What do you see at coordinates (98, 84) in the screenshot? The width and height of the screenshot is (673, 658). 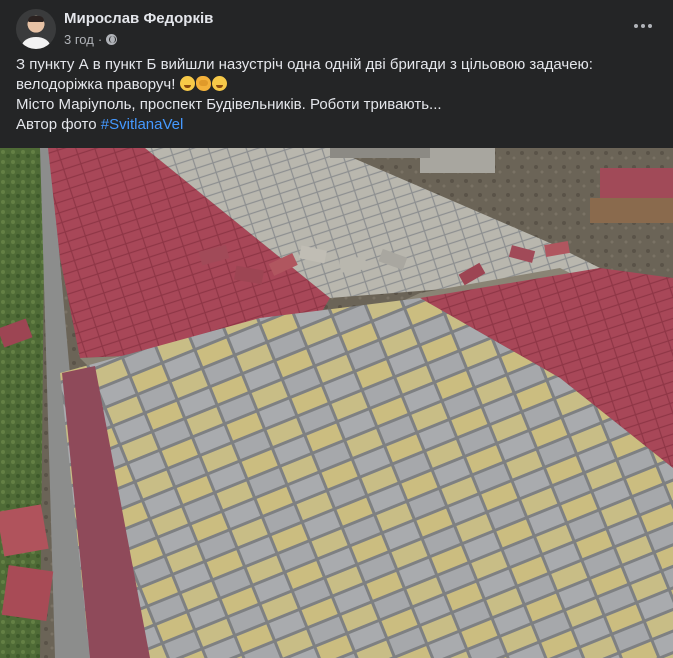 I see `post-text-line-2-text: велодоріжка праворуч!` at bounding box center [98, 84].